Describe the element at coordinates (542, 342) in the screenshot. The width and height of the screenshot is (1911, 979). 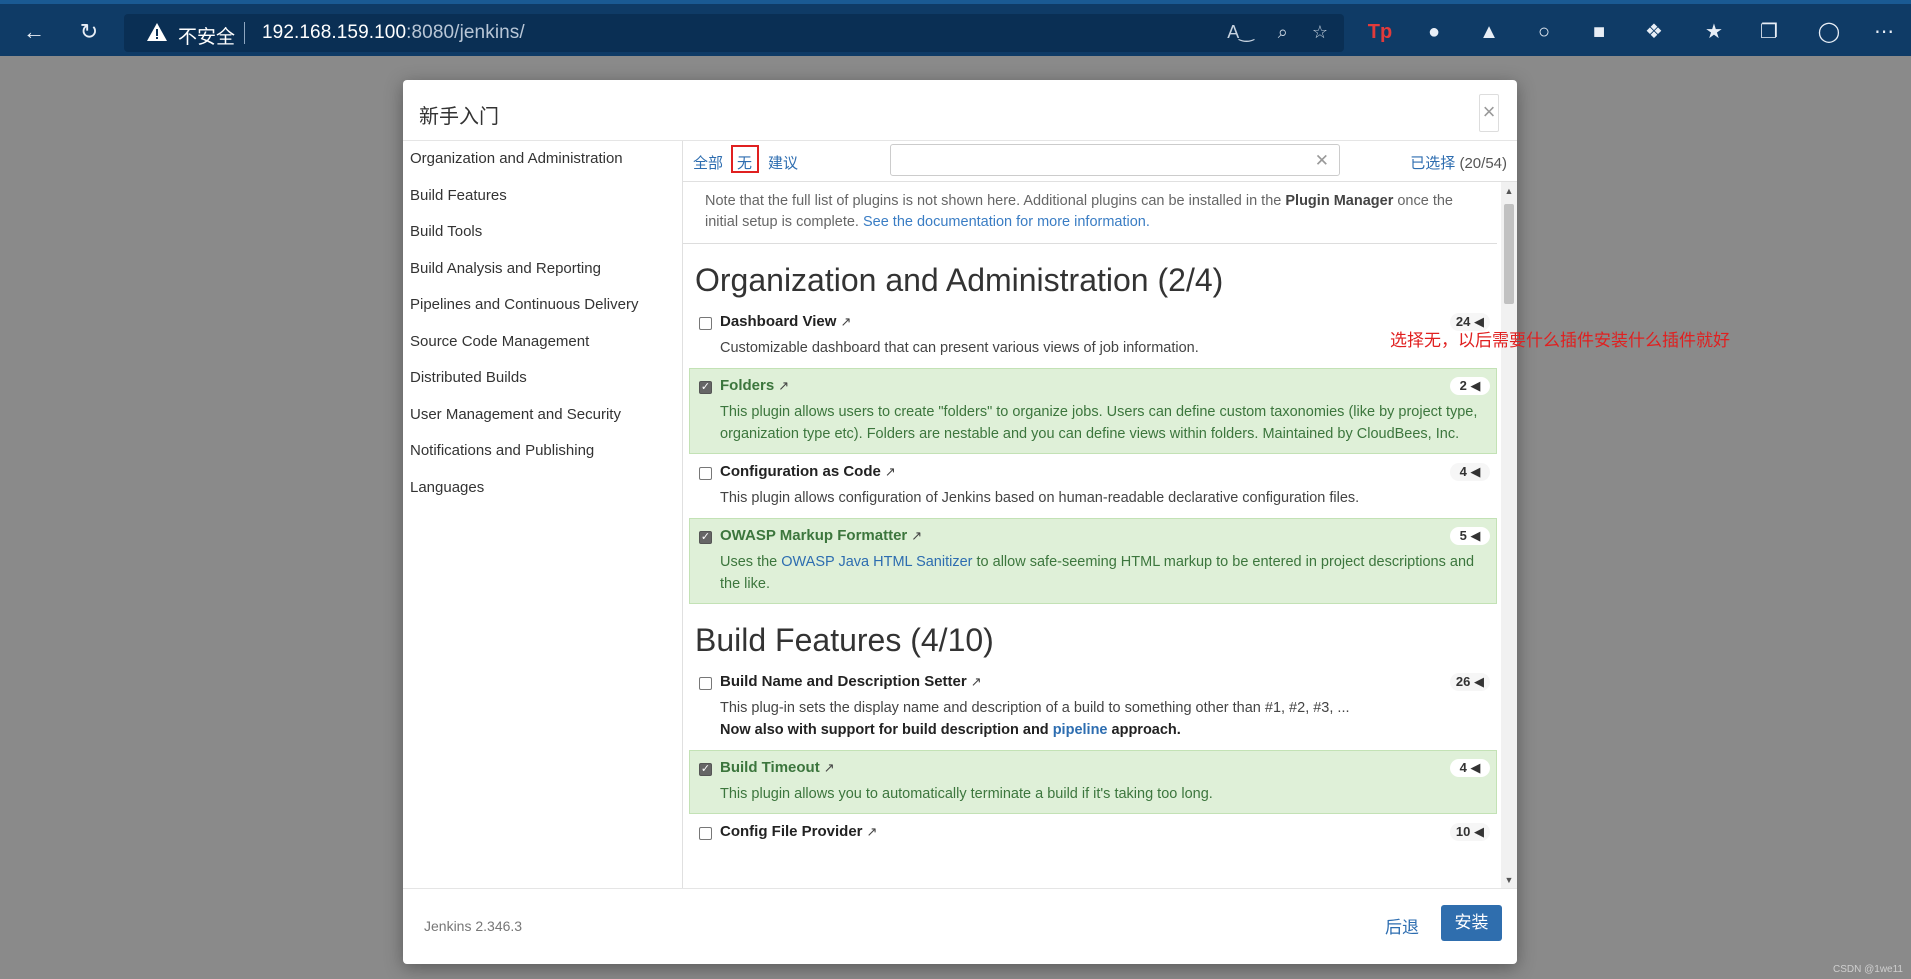
I see `sidebar-item-scm: Source Code Management` at that location.